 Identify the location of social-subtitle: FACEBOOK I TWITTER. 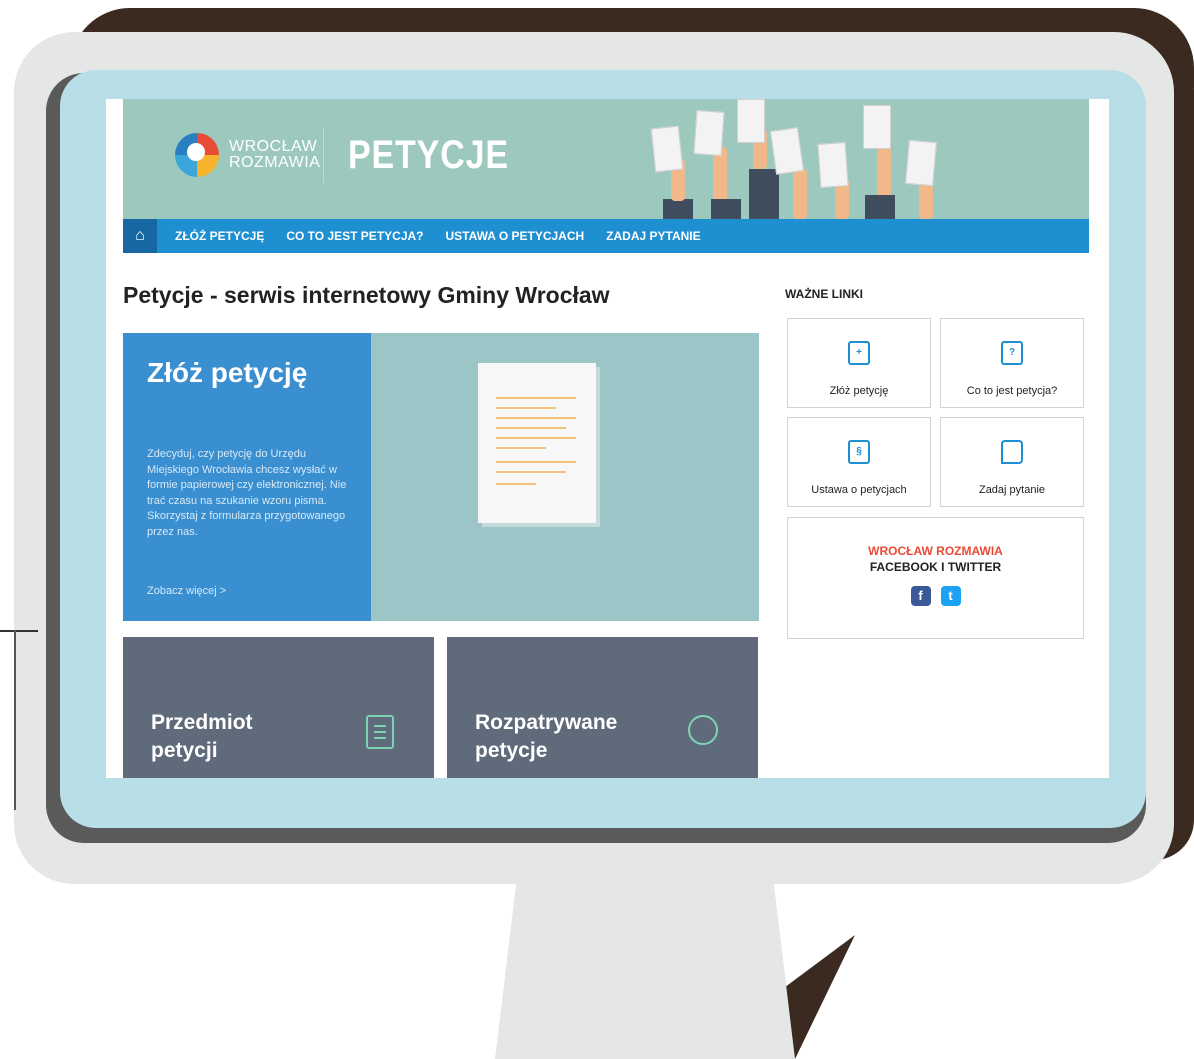
(935, 567).